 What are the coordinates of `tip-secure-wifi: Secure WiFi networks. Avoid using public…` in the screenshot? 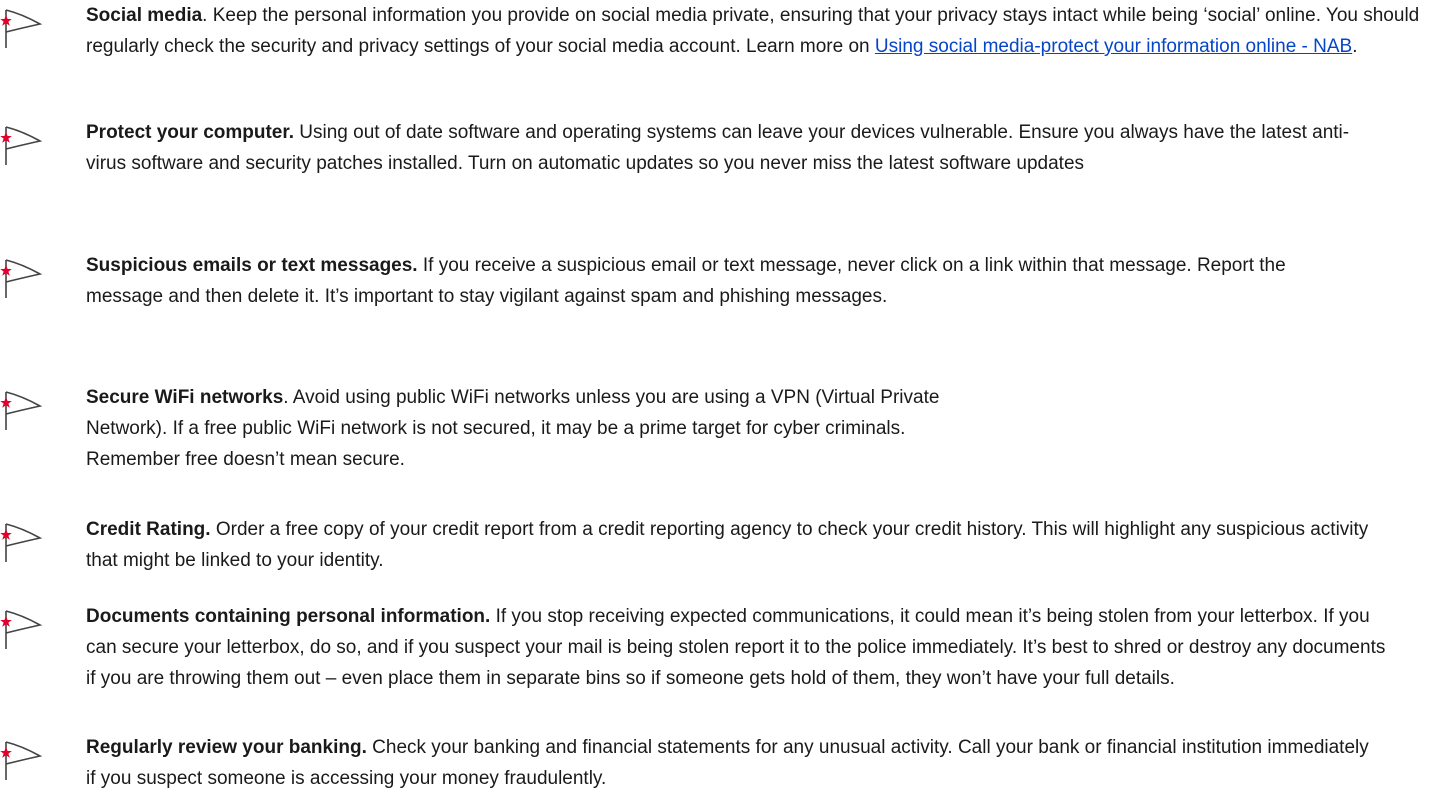 It's located at (700, 428).